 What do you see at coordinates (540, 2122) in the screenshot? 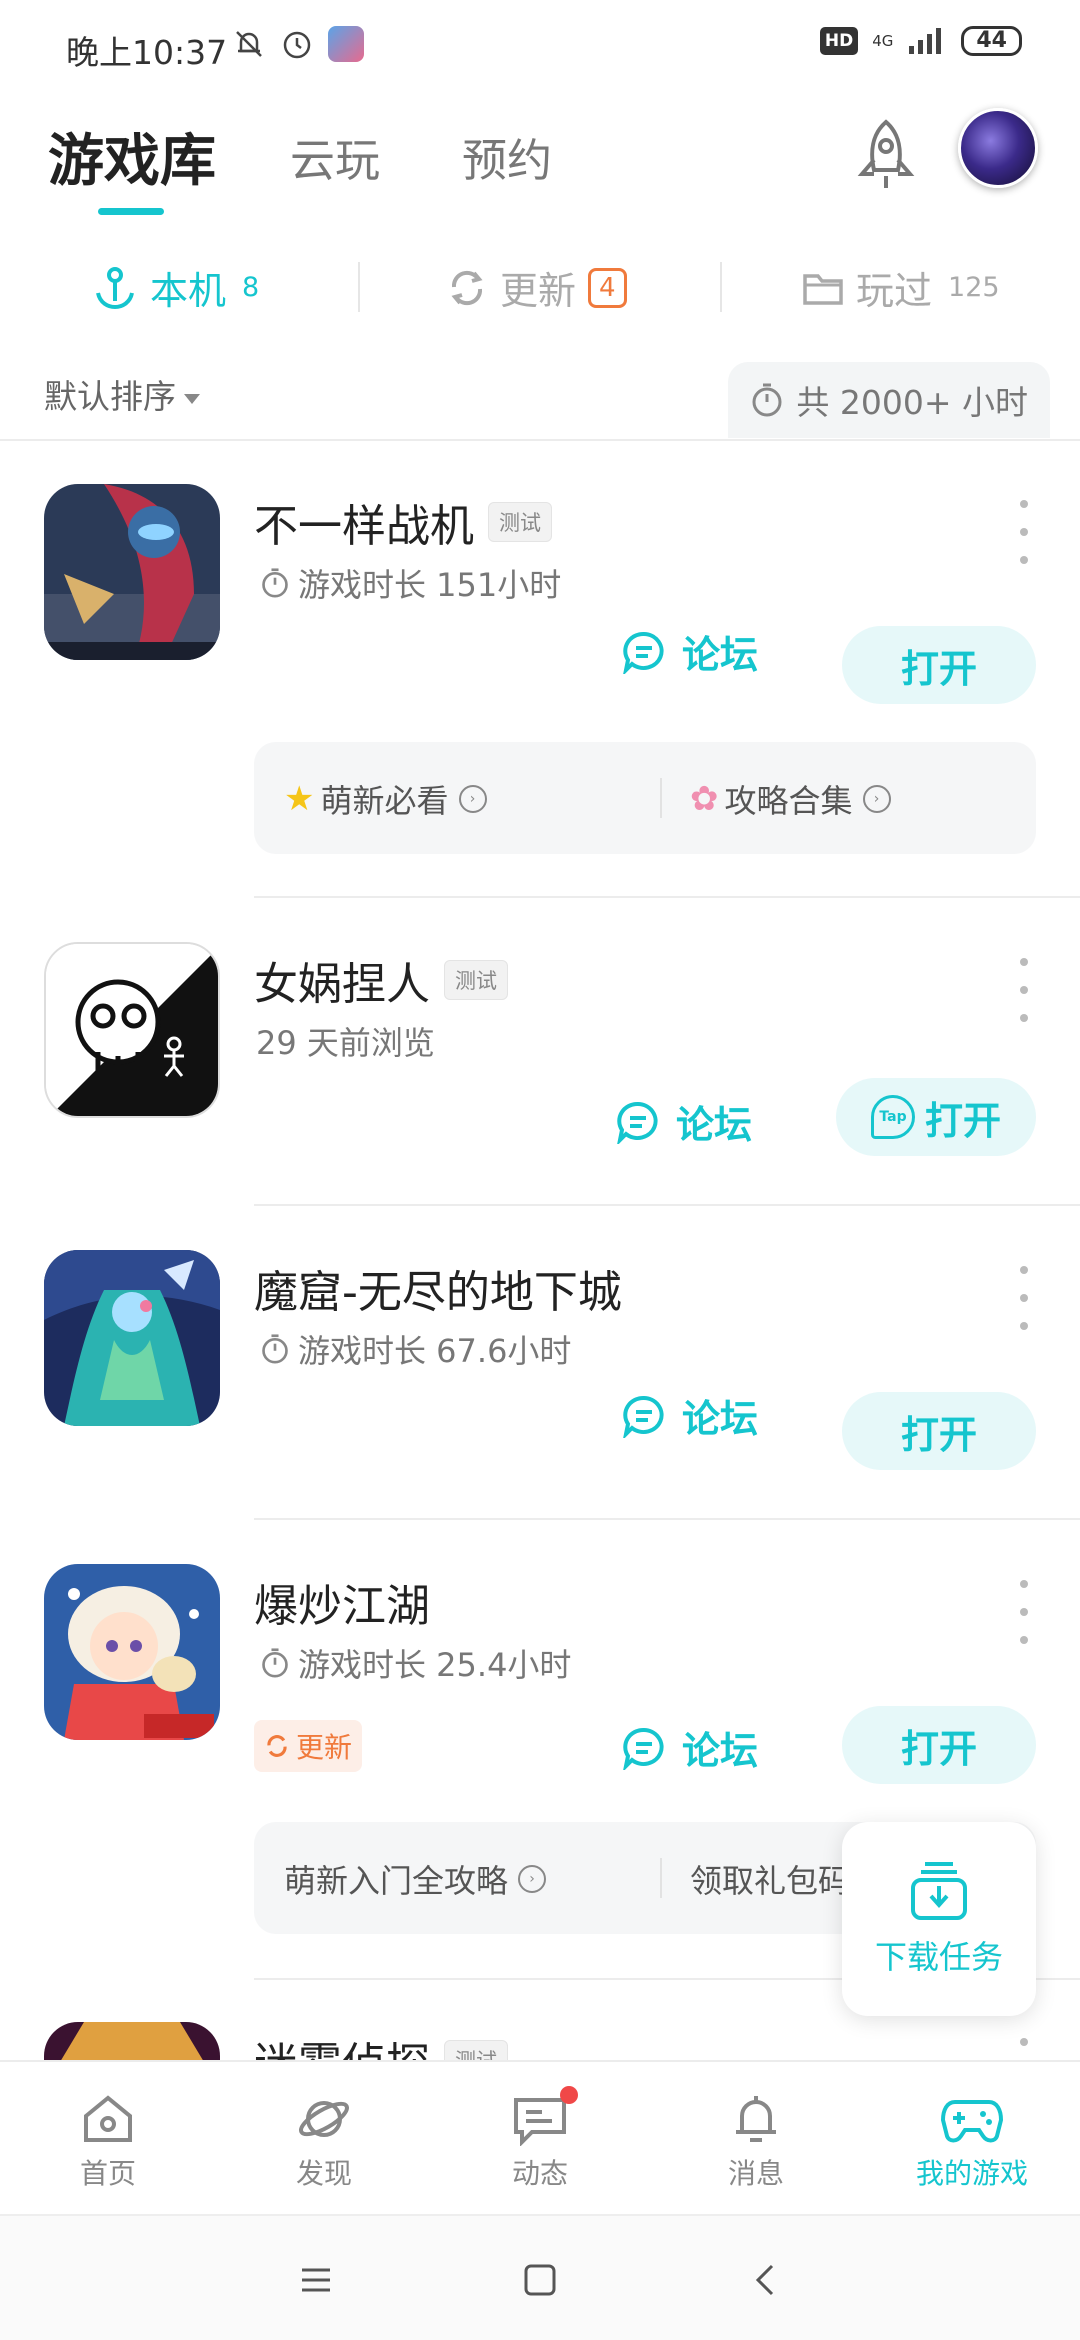
I see `chat-icon` at bounding box center [540, 2122].